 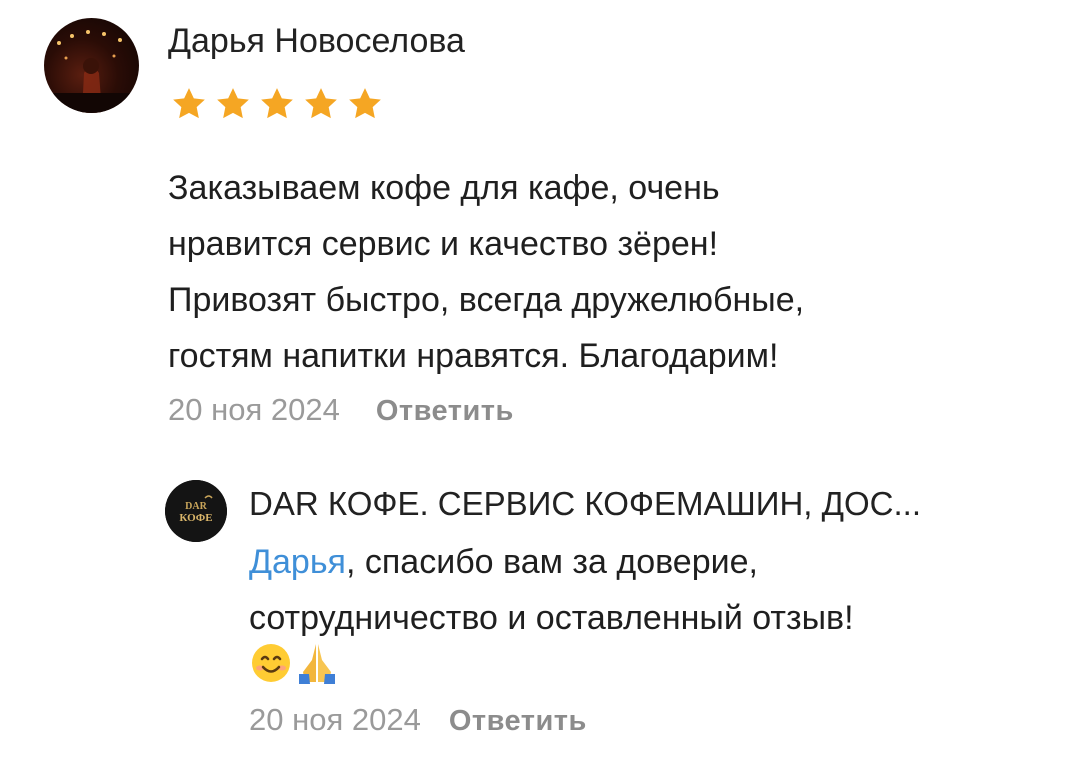 I want to click on response-reply-button: Ответить, so click(x=518, y=721).